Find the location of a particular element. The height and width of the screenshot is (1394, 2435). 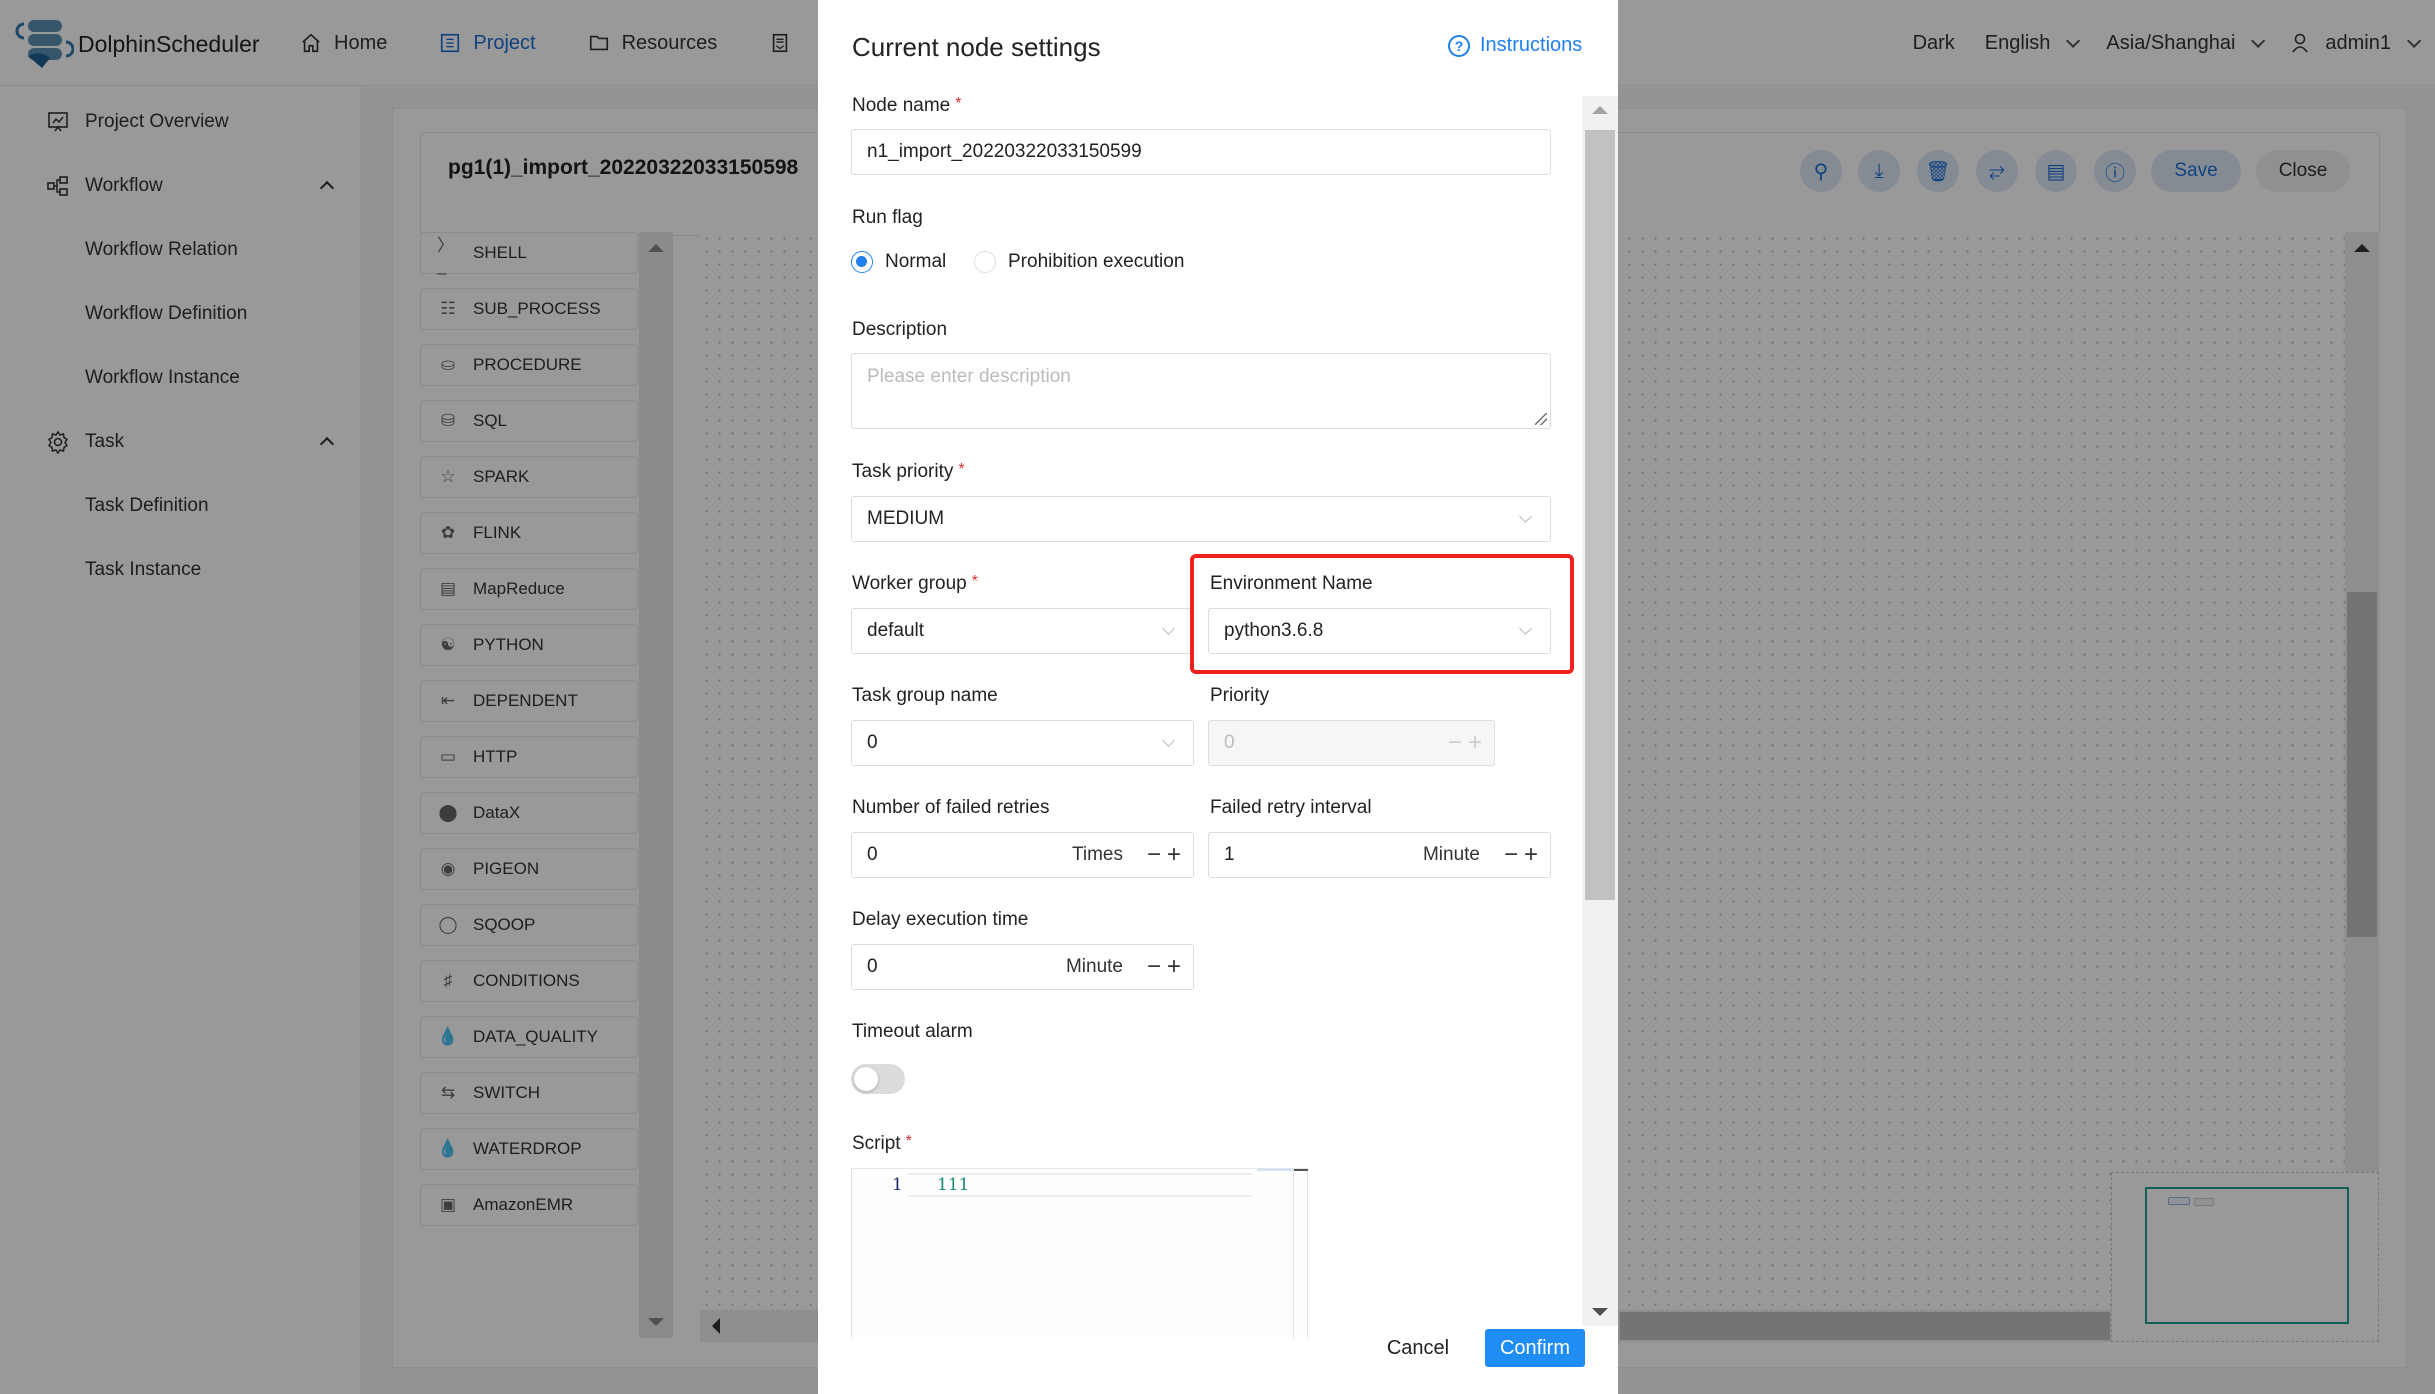

environment-name-value: python3.6.8 is located at coordinates (1274, 630).